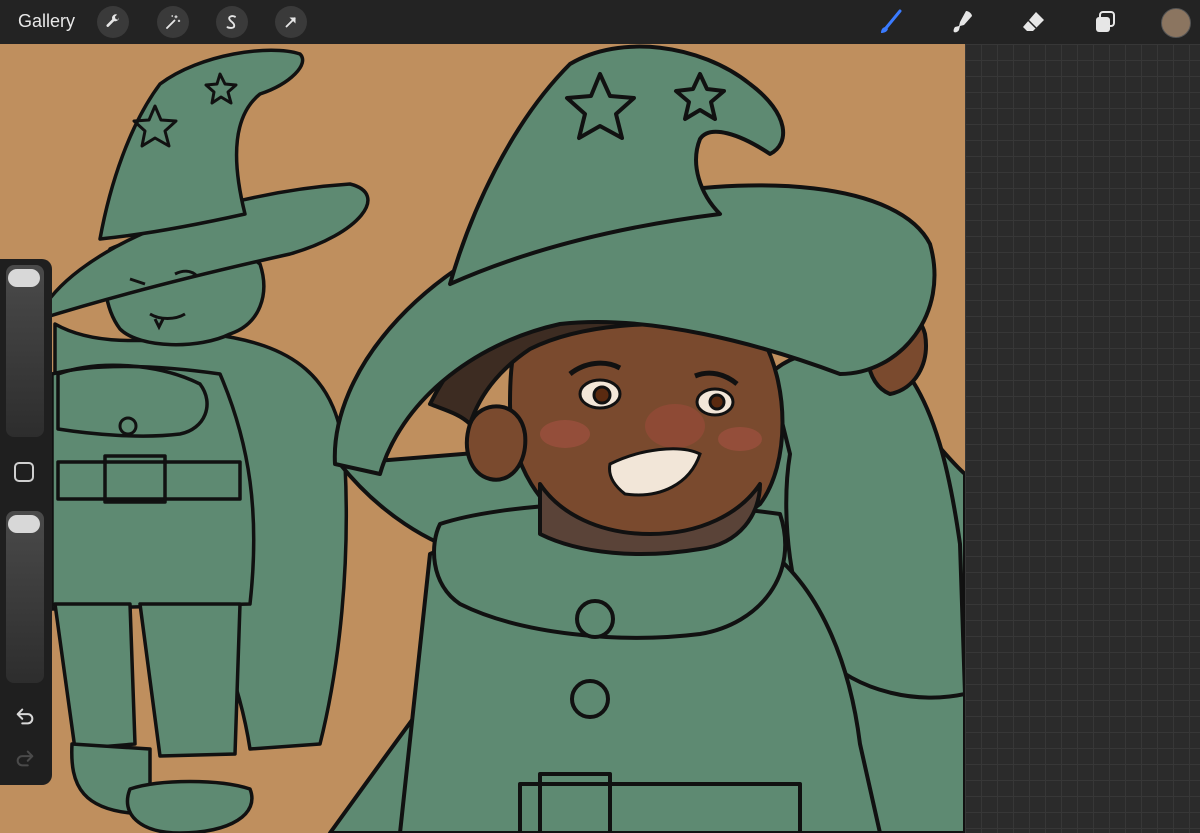 Image resolution: width=1200 pixels, height=833 pixels. What do you see at coordinates (291, 22) in the screenshot?
I see `arrow-transform-icon` at bounding box center [291, 22].